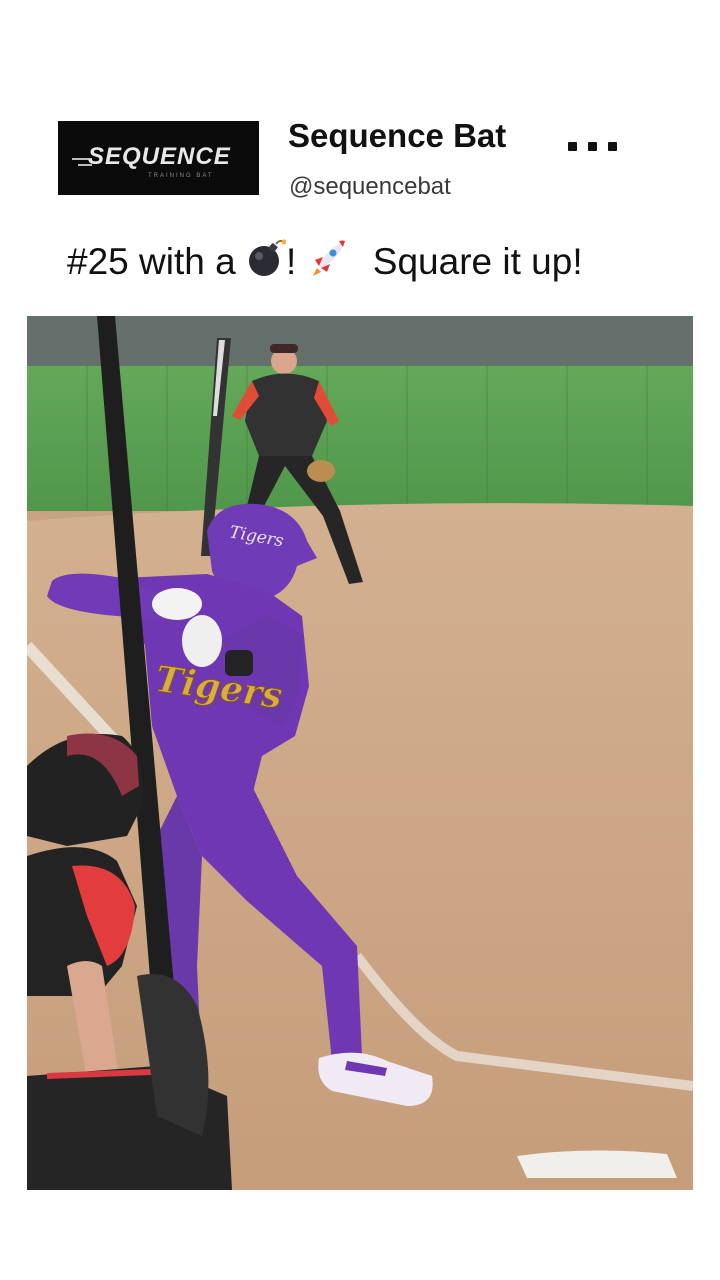 This screenshot has width=720, height=1280. I want to click on more-horizontal-icon, so click(572, 146).